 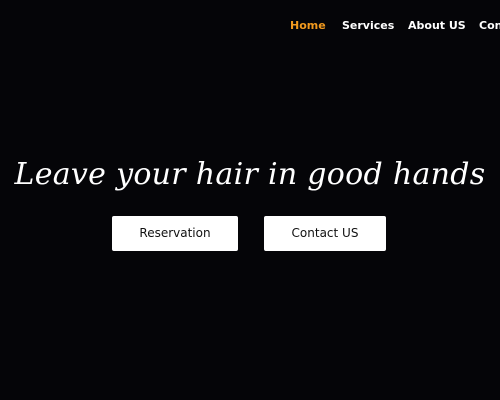 What do you see at coordinates (395, 27) in the screenshot?
I see `main-navigation: Home Services About US Contact US` at bounding box center [395, 27].